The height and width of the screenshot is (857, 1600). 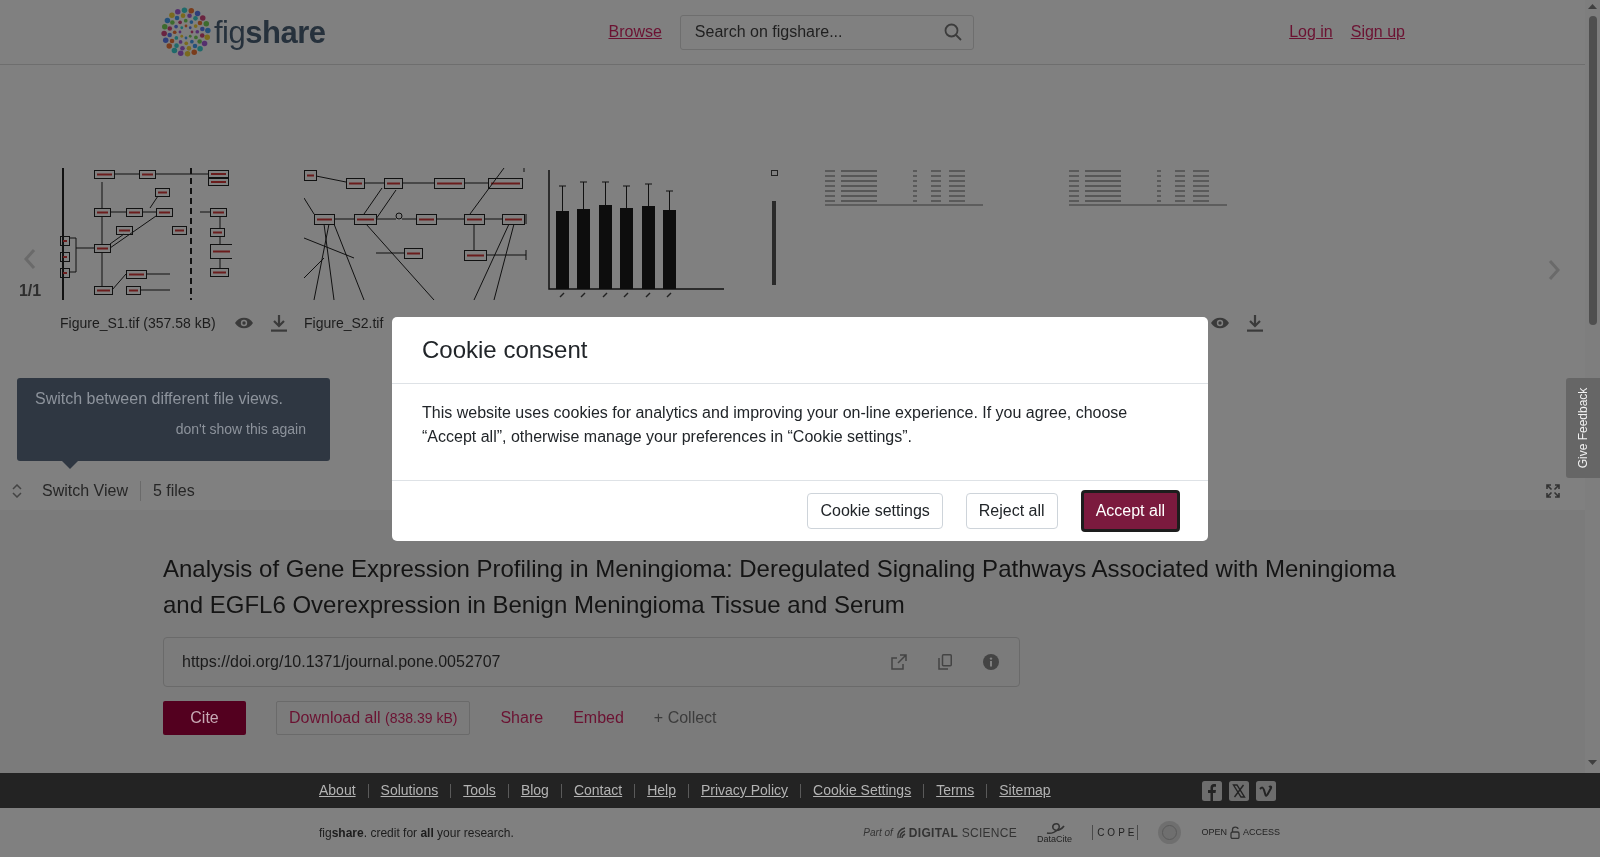 I want to click on external-link-icon, so click(x=899, y=662).